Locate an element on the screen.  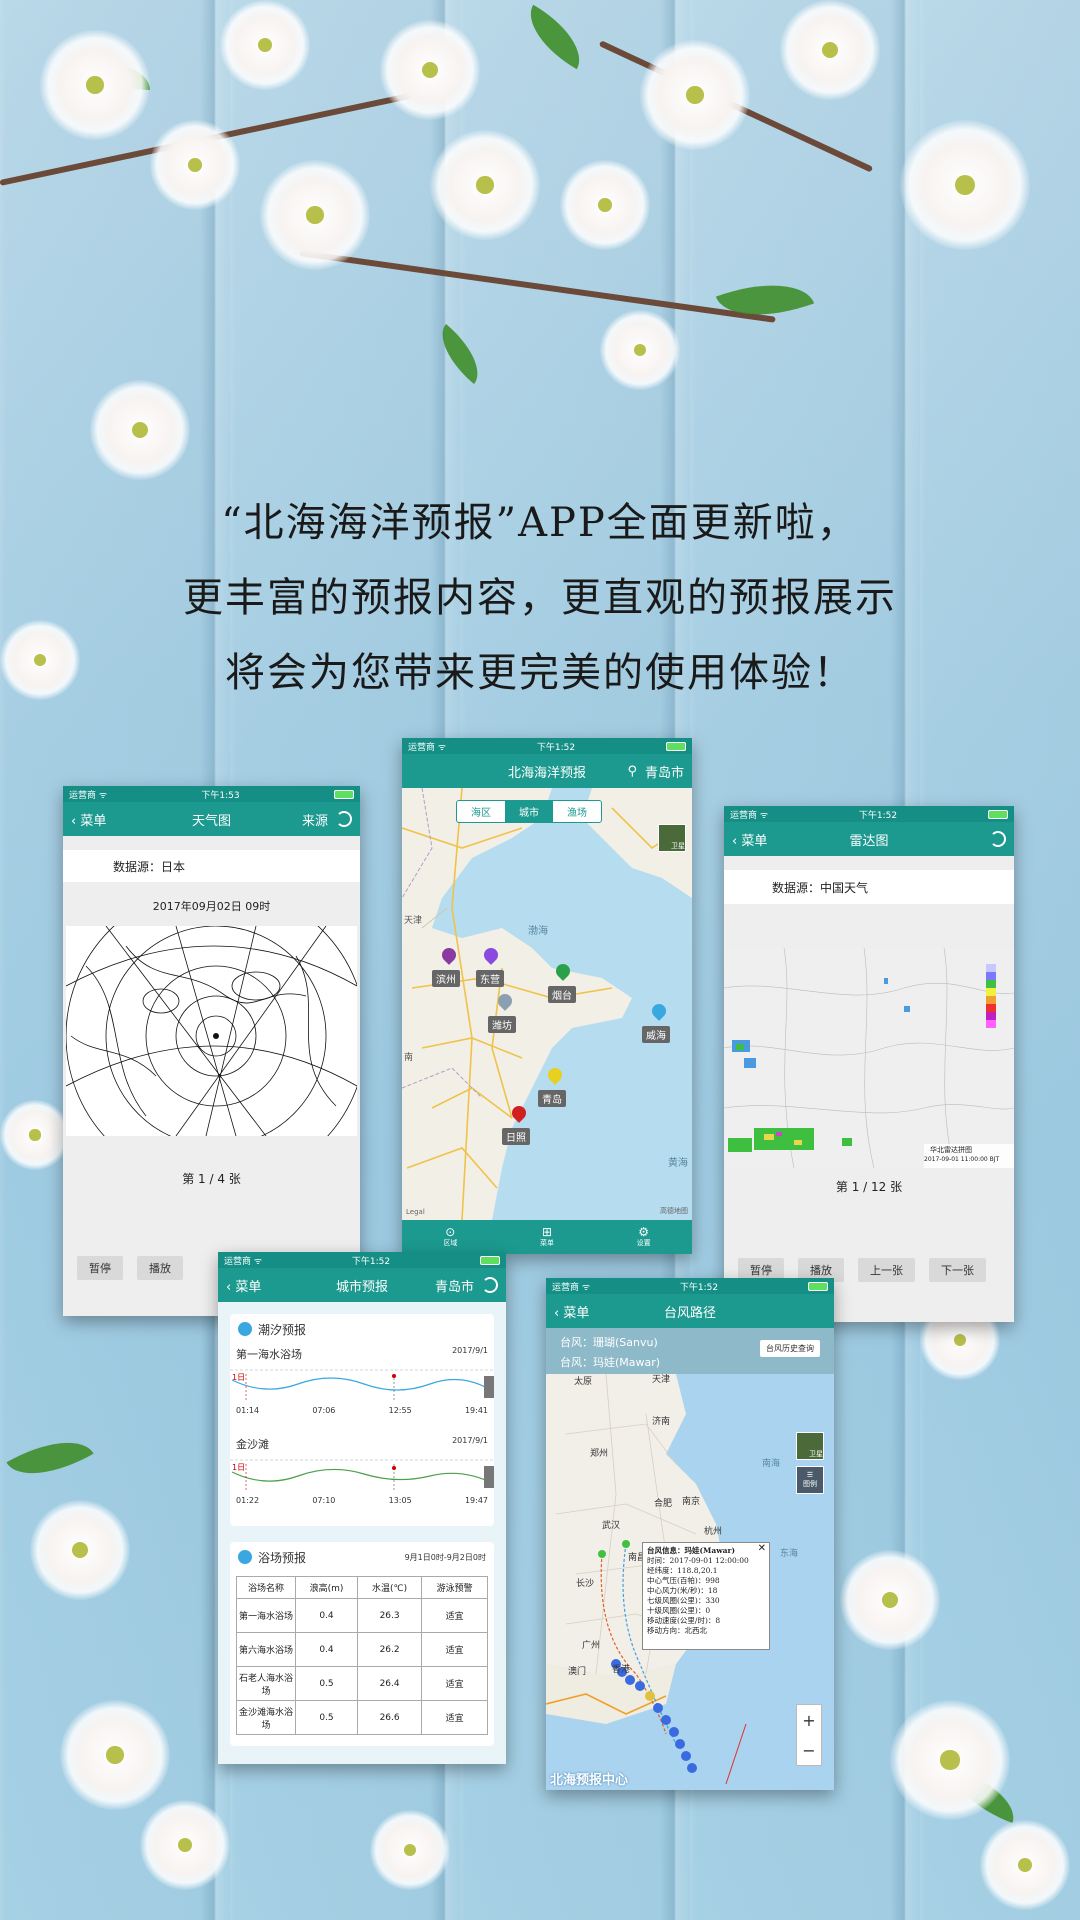
typhoon-header: 台风：珊瑚(Sanvu) 台风：玛娃(Mawar) 台风历史查询 is located at coordinates (690, 1351).